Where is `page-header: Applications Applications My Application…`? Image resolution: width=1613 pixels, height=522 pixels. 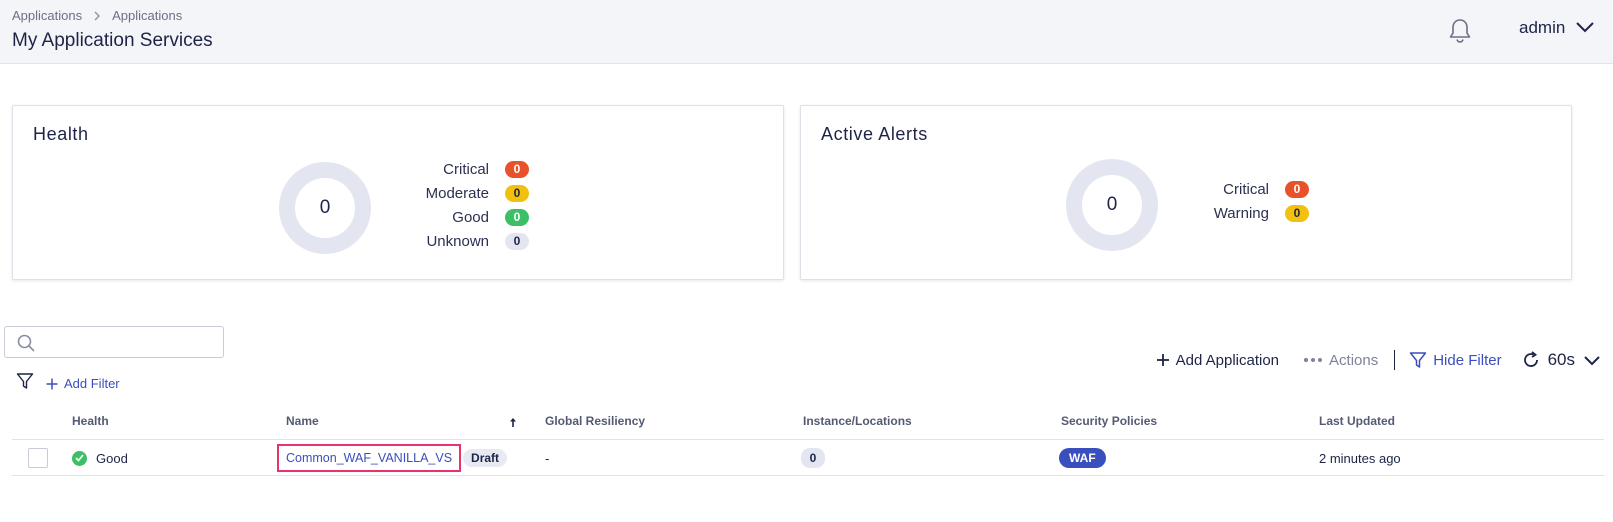
page-header: Applications Applications My Application… is located at coordinates (806, 32).